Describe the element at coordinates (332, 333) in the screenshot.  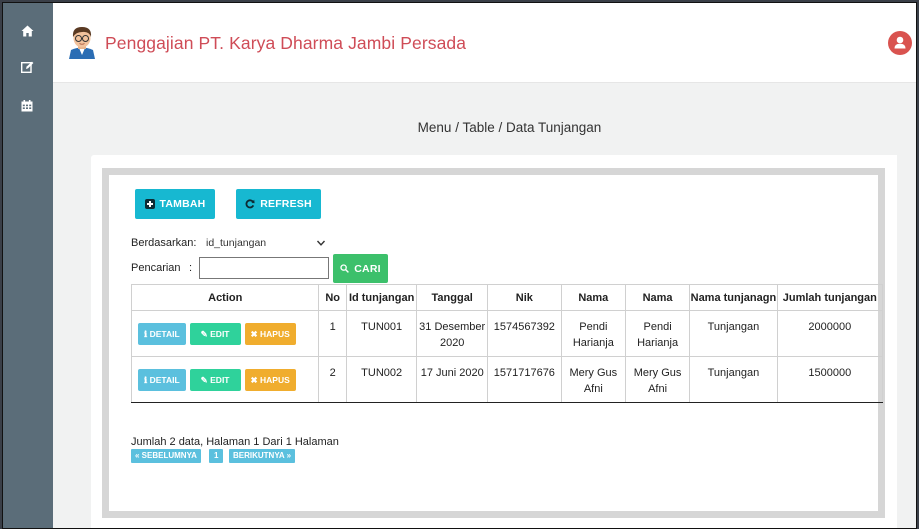
I see `cell-no: 1` at that location.